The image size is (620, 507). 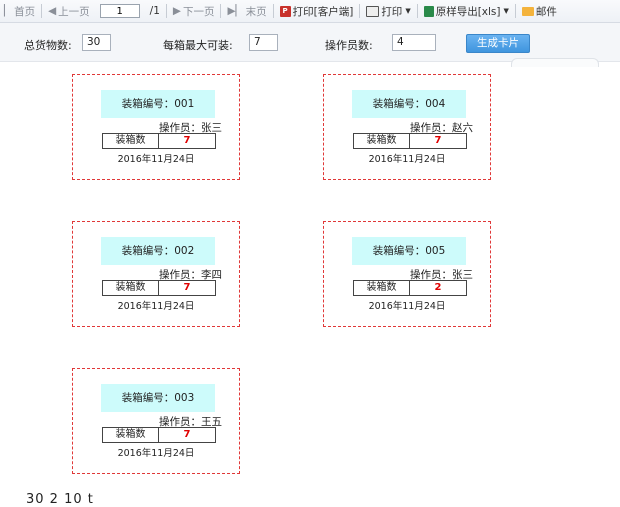 I want to click on max-per-box-label: 每箱最大可装:, so click(x=198, y=45).